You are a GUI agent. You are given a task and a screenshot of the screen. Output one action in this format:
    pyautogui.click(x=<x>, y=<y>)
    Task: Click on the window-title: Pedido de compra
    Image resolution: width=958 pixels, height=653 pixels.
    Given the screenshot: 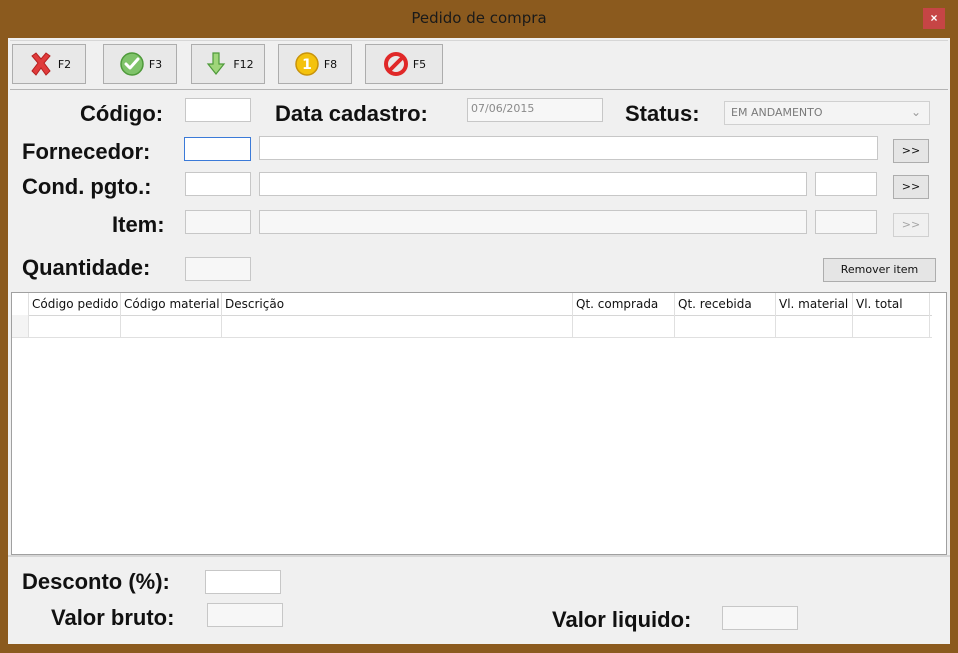 What is the action you would take?
    pyautogui.click(x=479, y=18)
    